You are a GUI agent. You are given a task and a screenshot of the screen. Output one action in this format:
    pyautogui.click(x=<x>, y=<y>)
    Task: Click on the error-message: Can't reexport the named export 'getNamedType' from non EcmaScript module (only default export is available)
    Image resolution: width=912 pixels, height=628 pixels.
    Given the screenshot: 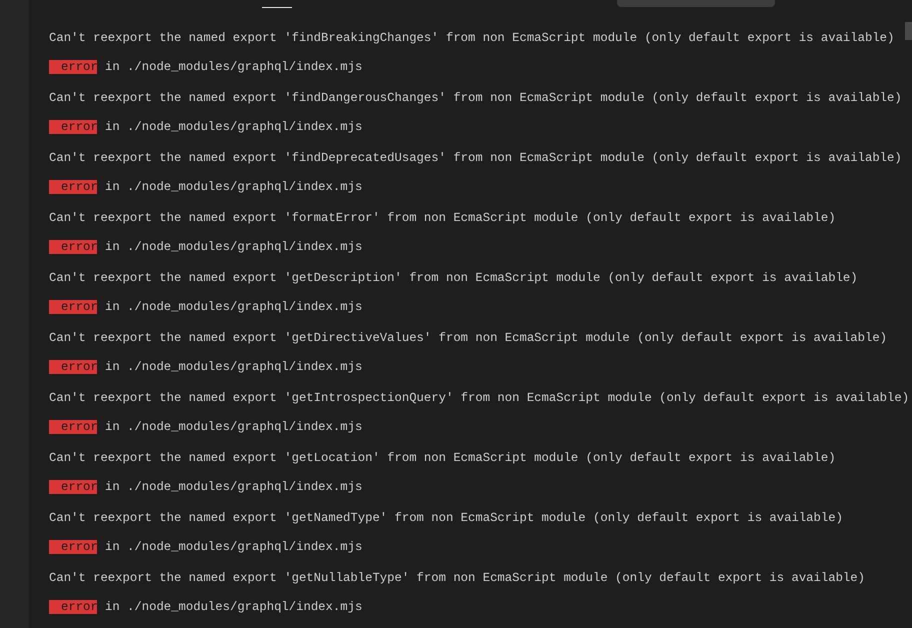 What is the action you would take?
    pyautogui.click(x=446, y=518)
    